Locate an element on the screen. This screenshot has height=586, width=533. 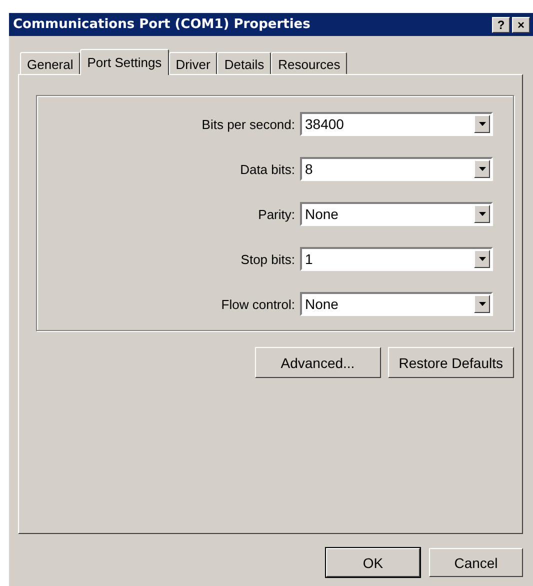
field-label: Bits per second: is located at coordinates (248, 124).